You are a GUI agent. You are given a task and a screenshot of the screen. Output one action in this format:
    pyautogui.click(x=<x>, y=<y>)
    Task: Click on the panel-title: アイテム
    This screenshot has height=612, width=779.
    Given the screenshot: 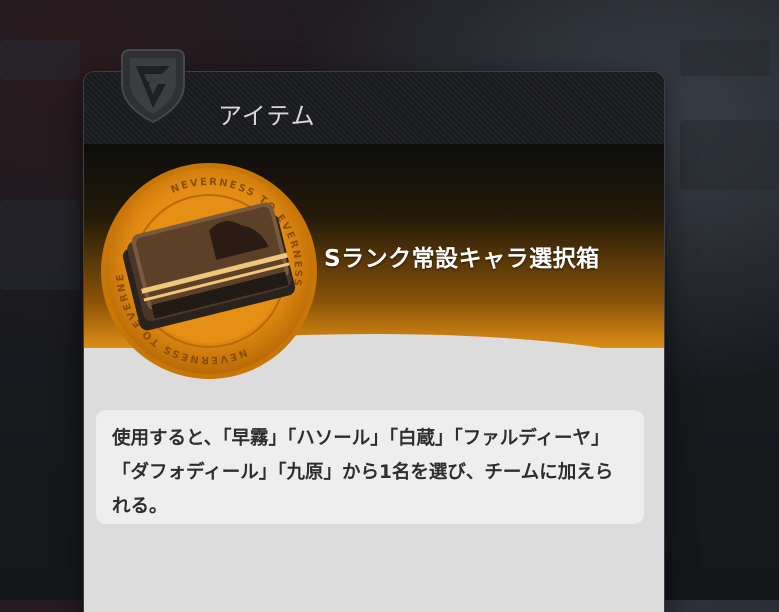 What is the action you would take?
    pyautogui.click(x=267, y=116)
    